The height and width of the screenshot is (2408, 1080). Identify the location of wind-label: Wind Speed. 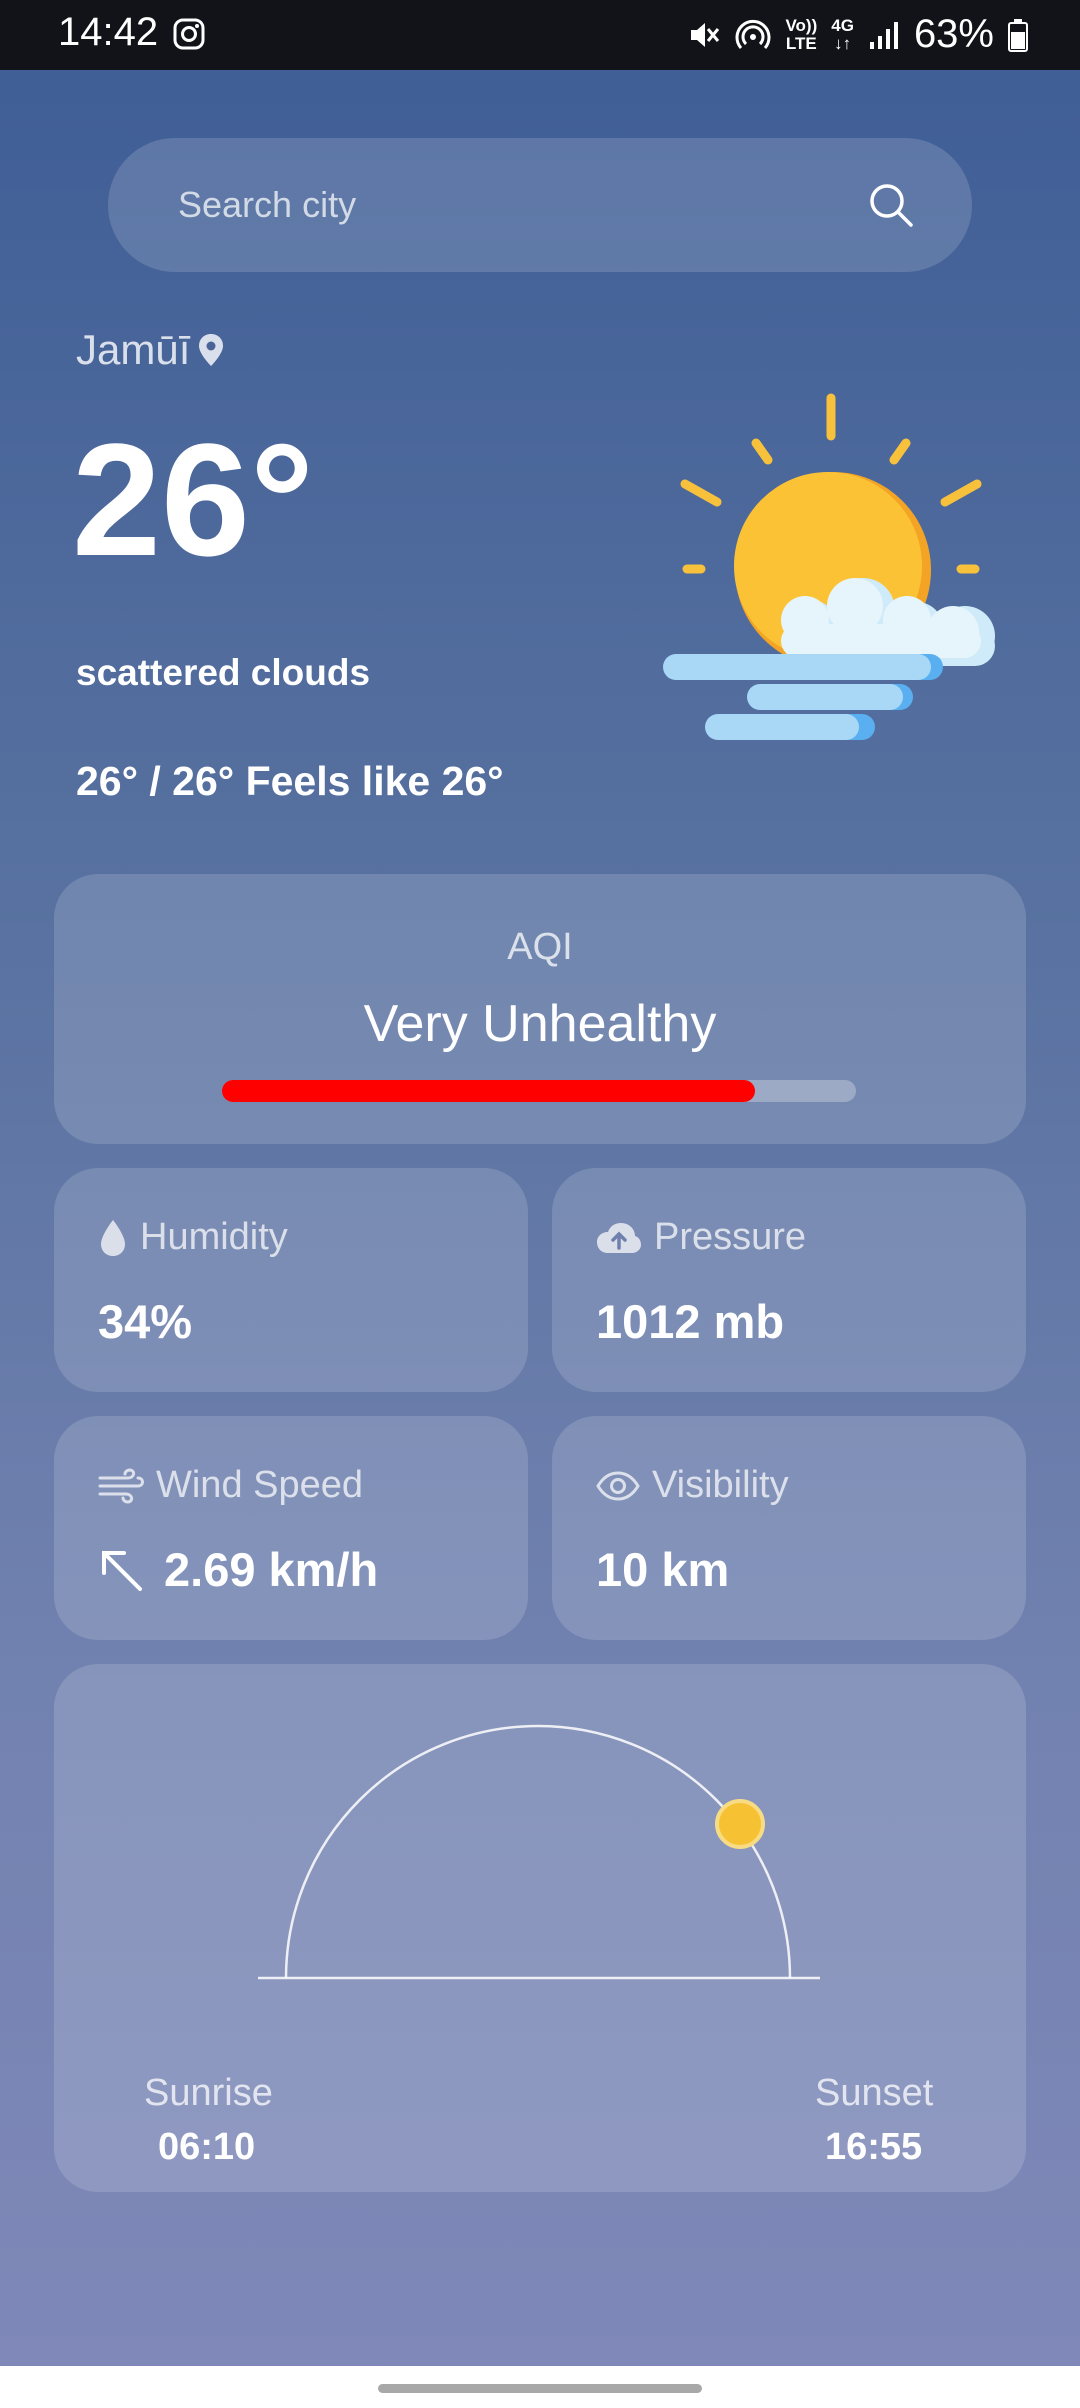
(260, 1485).